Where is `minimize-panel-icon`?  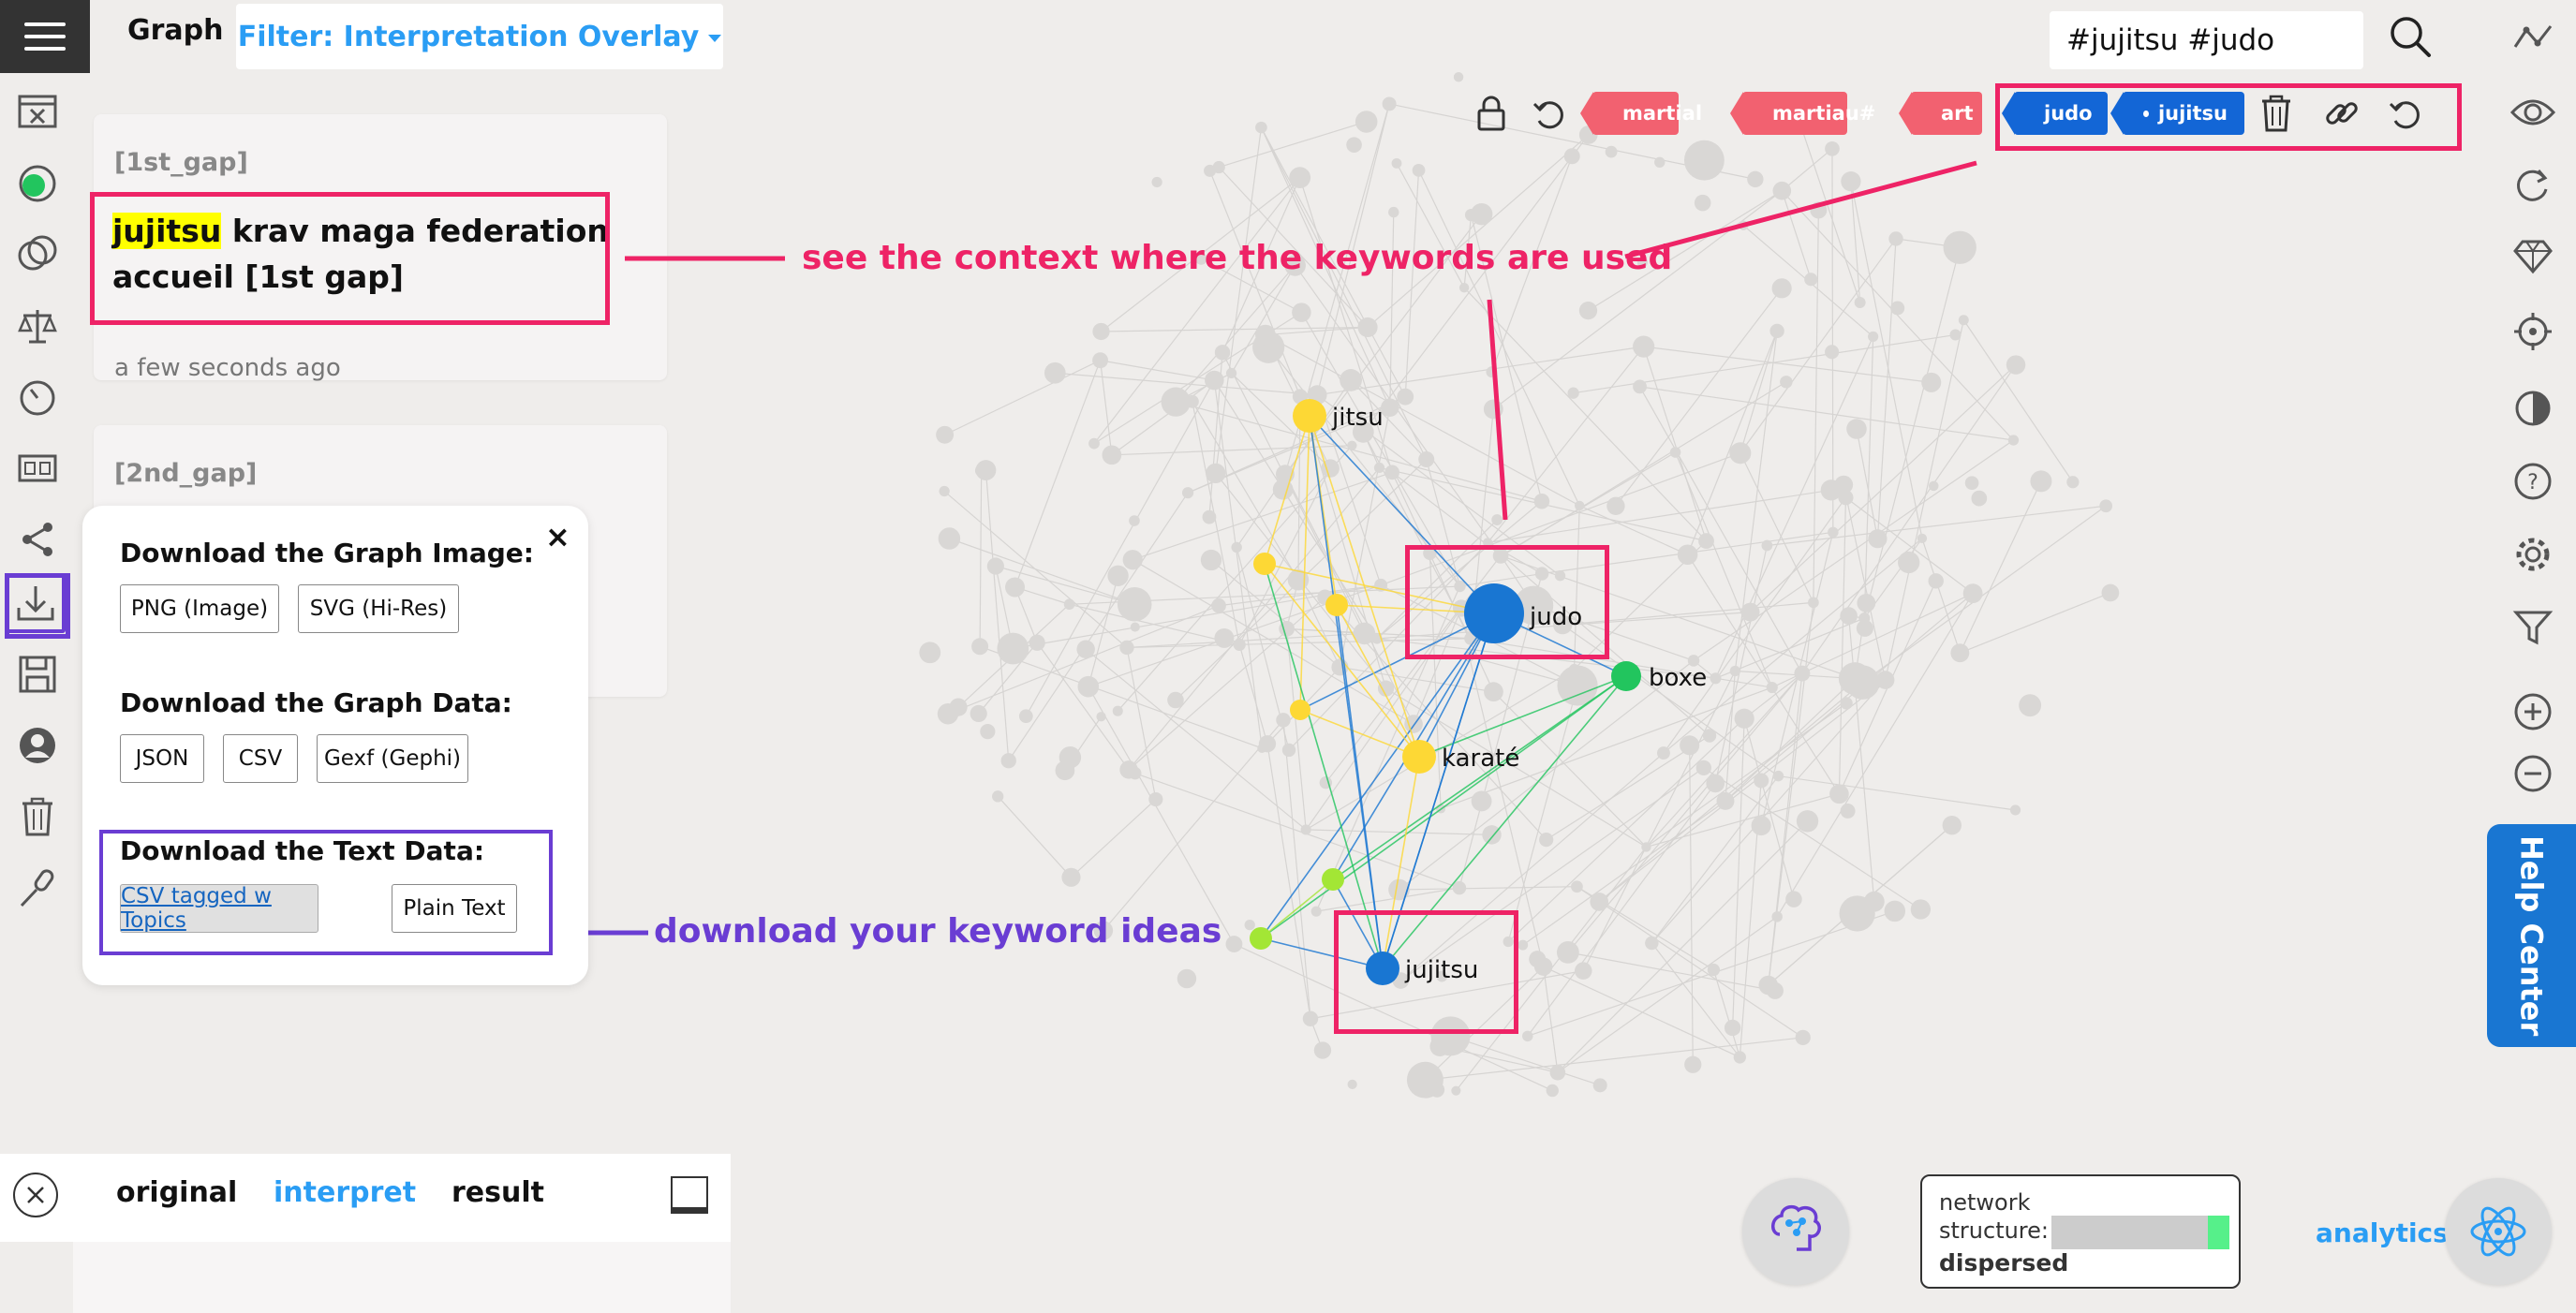 minimize-panel-icon is located at coordinates (689, 1195).